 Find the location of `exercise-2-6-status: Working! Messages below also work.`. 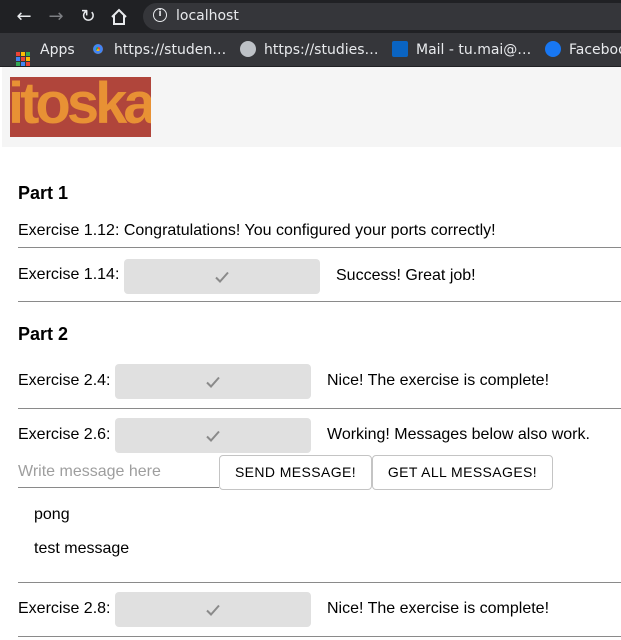

exercise-2-6-status: Working! Messages below also work. is located at coordinates (458, 434).